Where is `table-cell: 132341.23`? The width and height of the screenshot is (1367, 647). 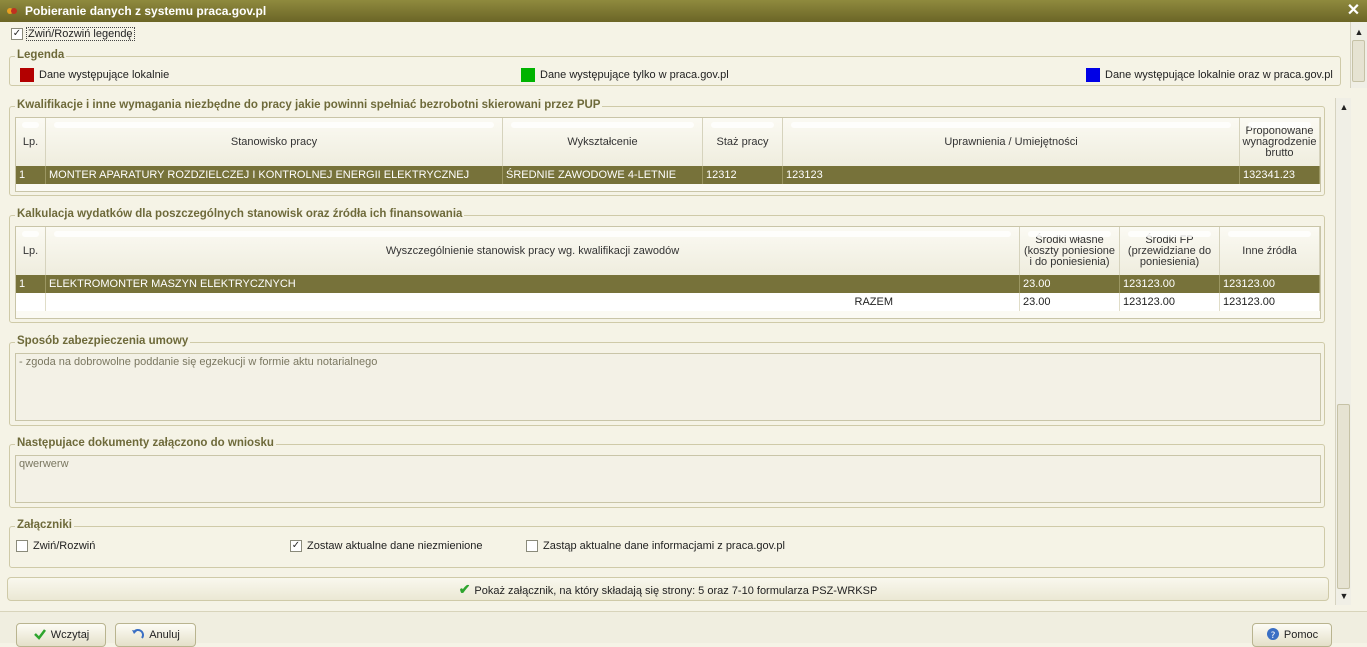
table-cell: 132341.23 is located at coordinates (1280, 175).